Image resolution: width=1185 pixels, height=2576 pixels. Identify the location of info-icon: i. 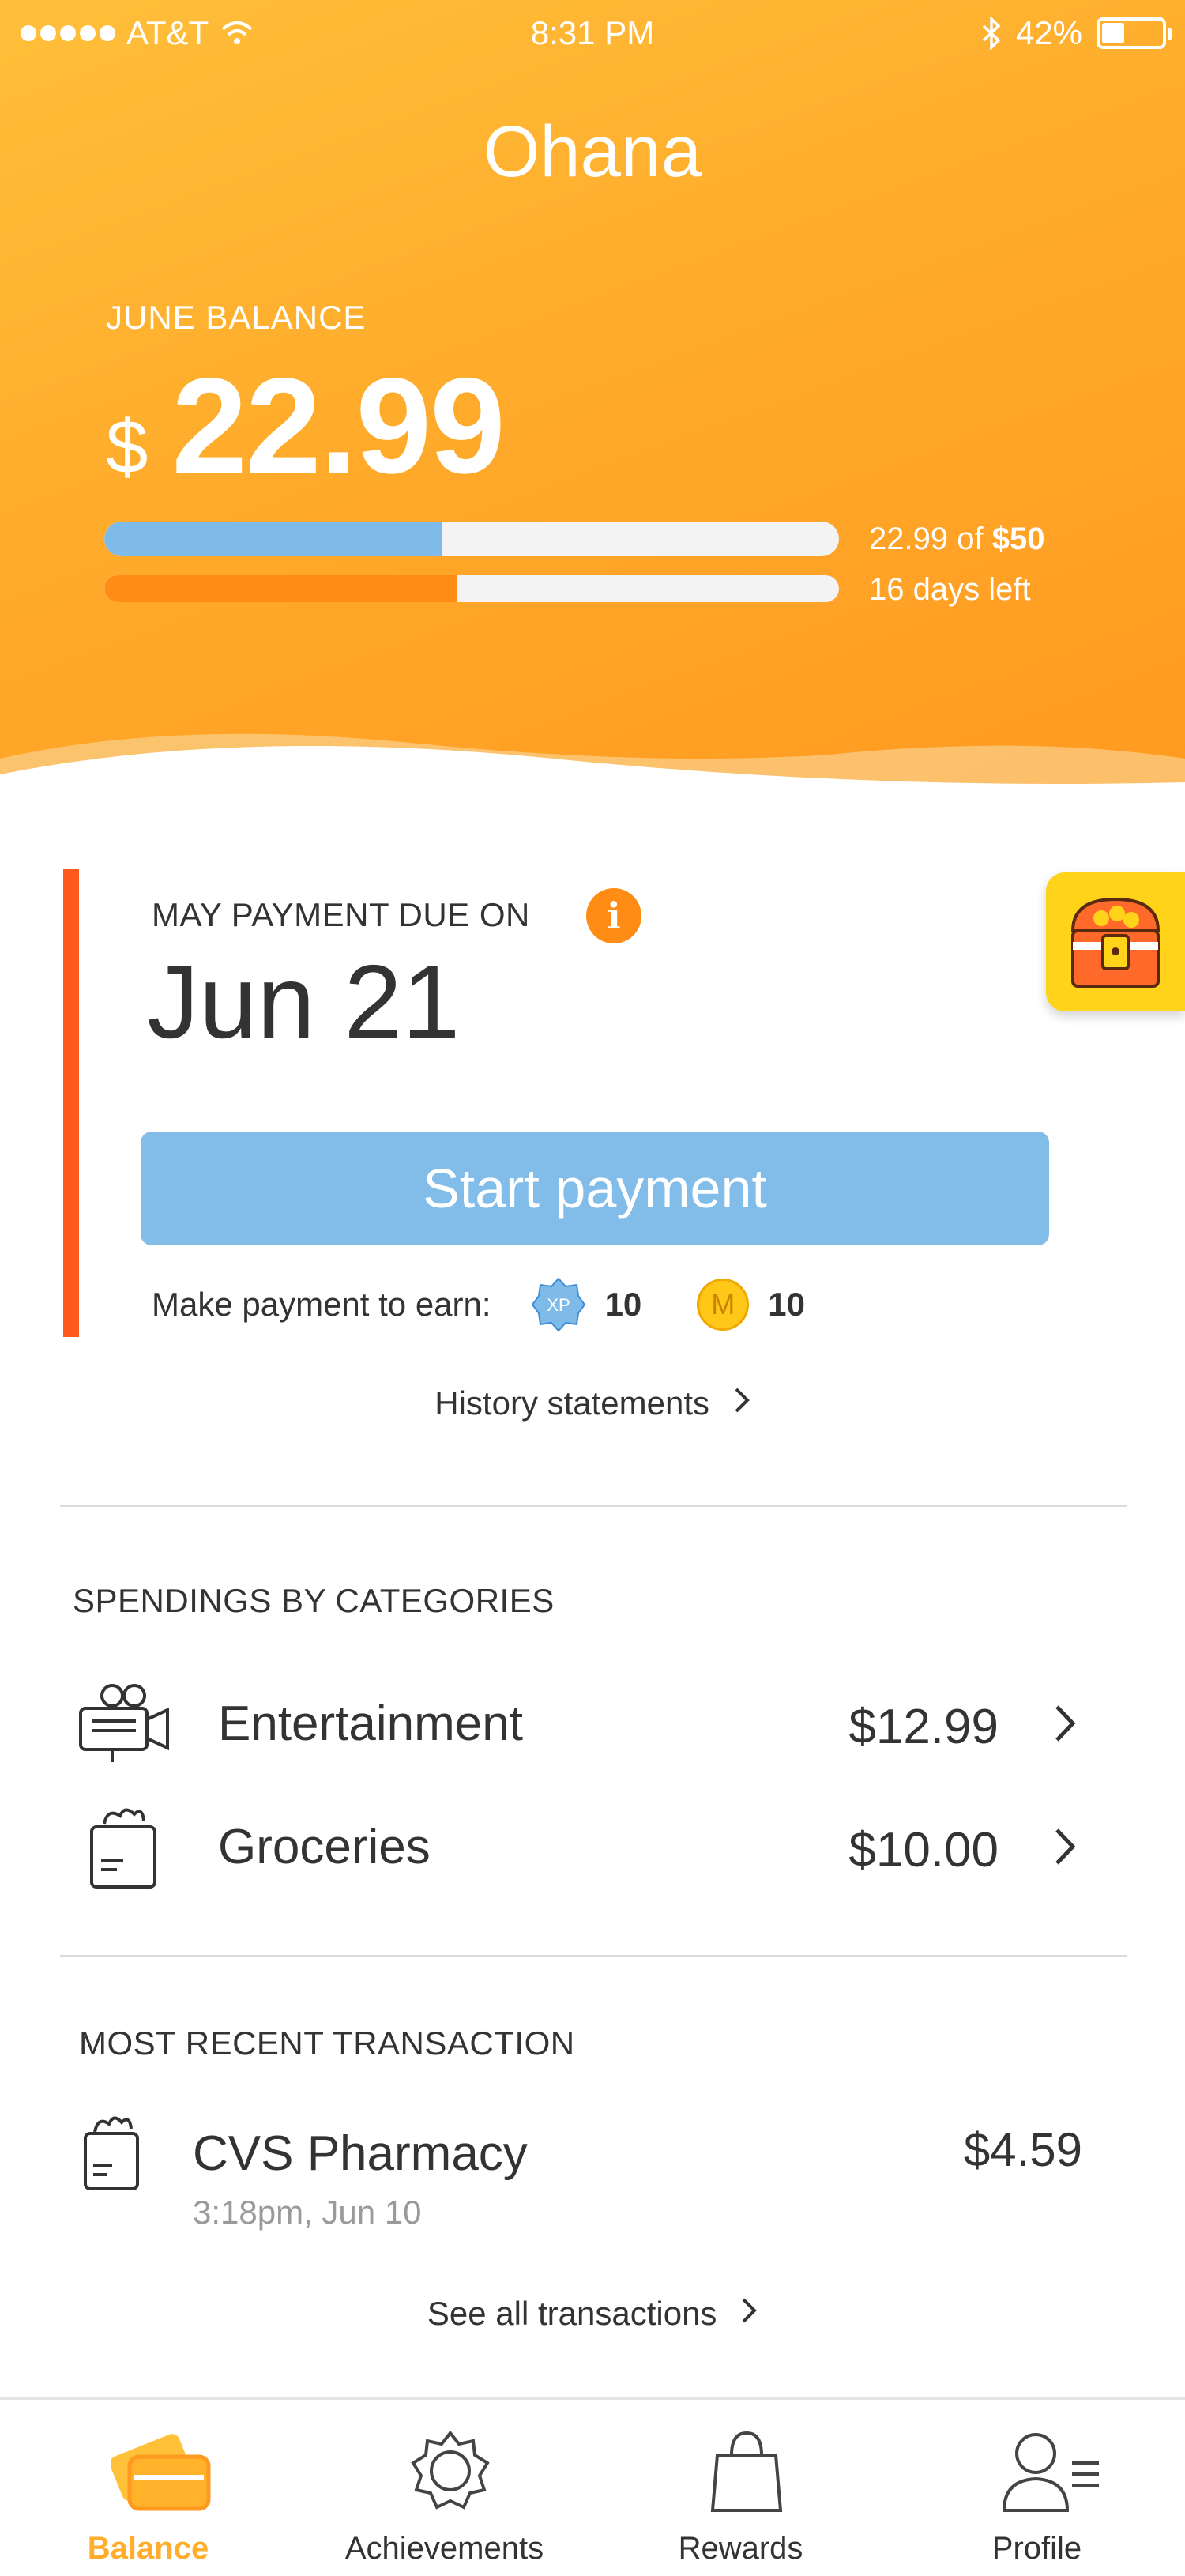
(614, 915).